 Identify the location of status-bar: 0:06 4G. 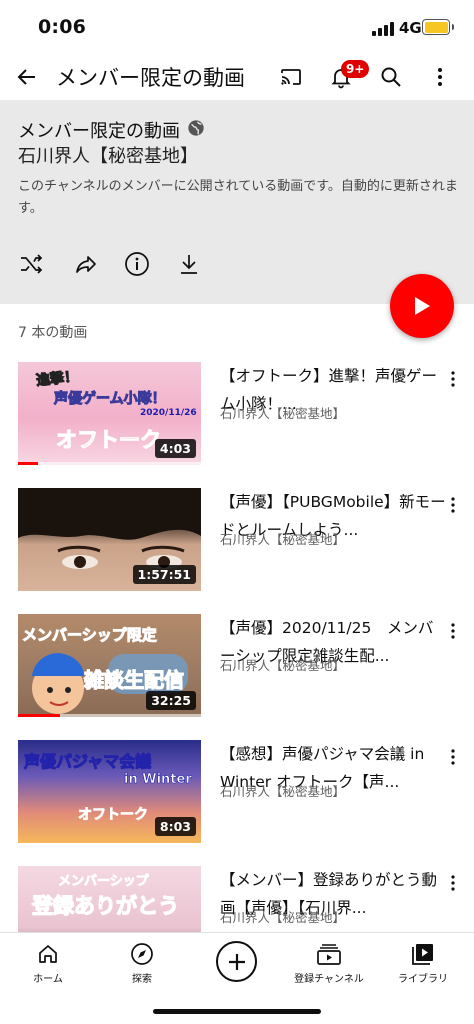
(237, 27).